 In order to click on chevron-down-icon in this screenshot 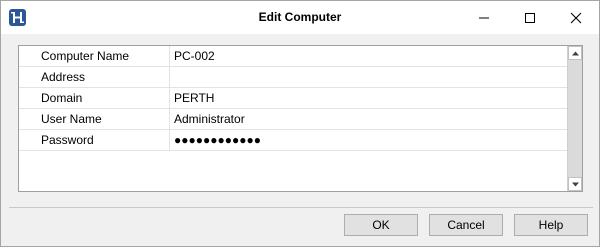, I will do `click(575, 184)`.